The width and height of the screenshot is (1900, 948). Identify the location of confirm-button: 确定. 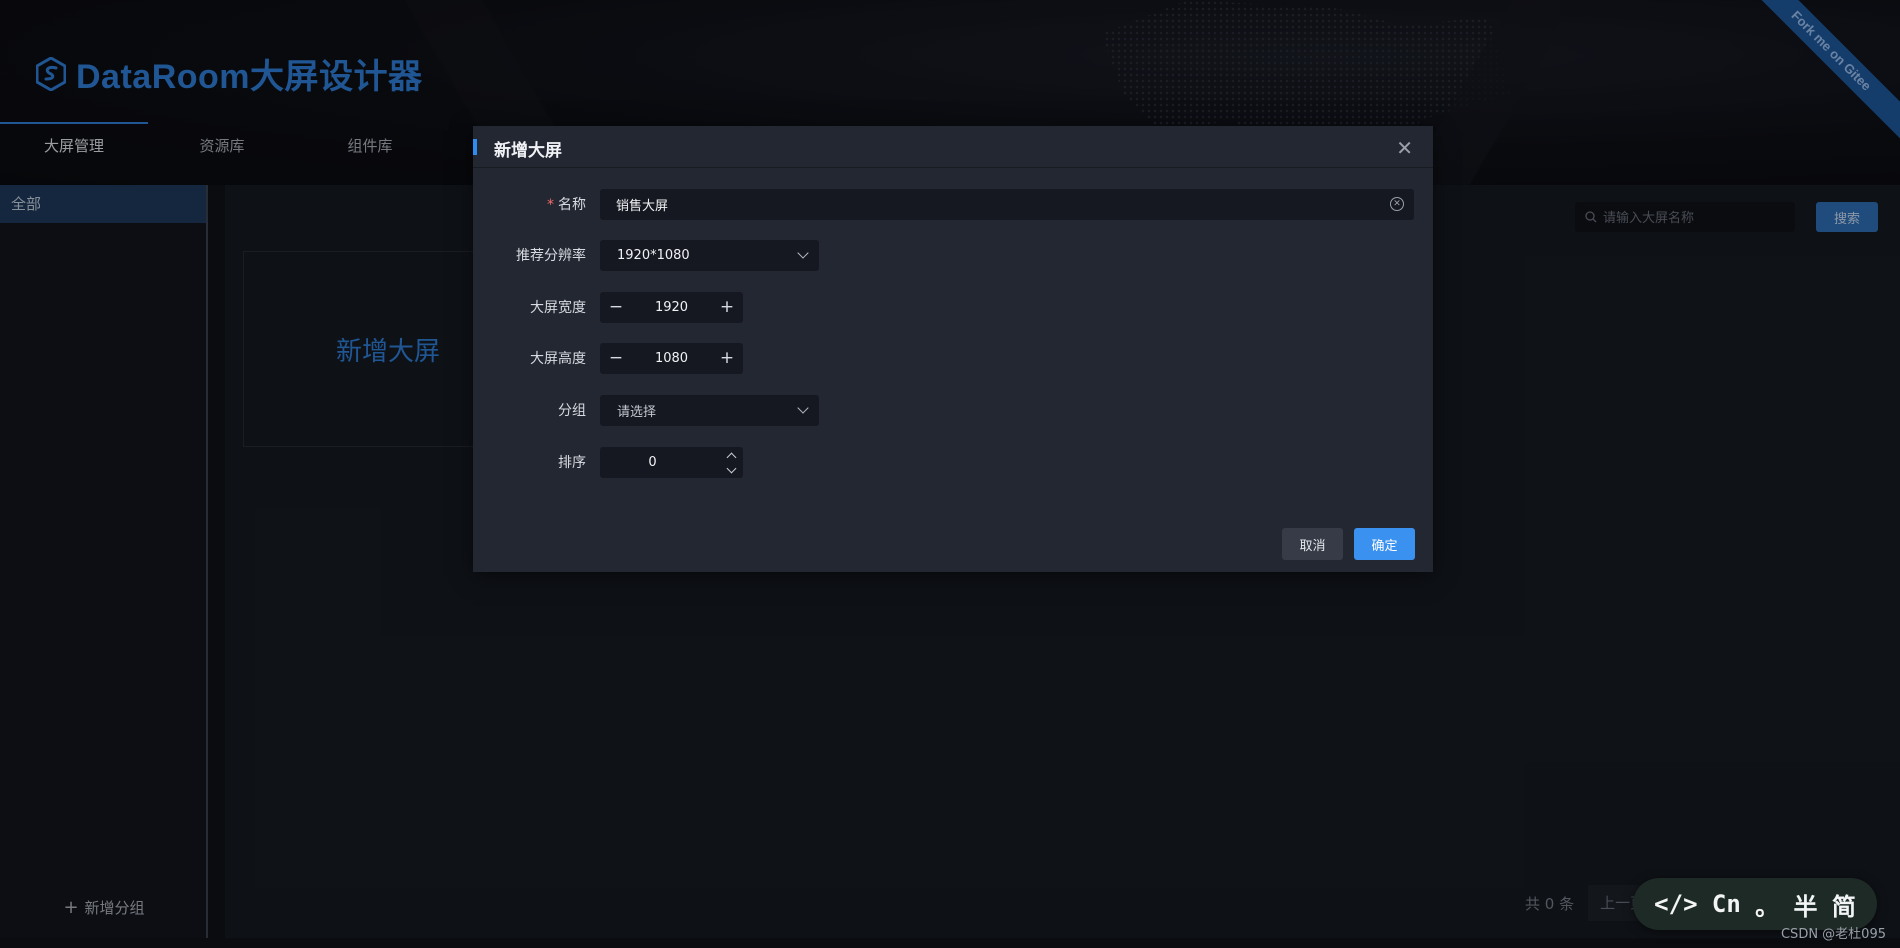
(1384, 544).